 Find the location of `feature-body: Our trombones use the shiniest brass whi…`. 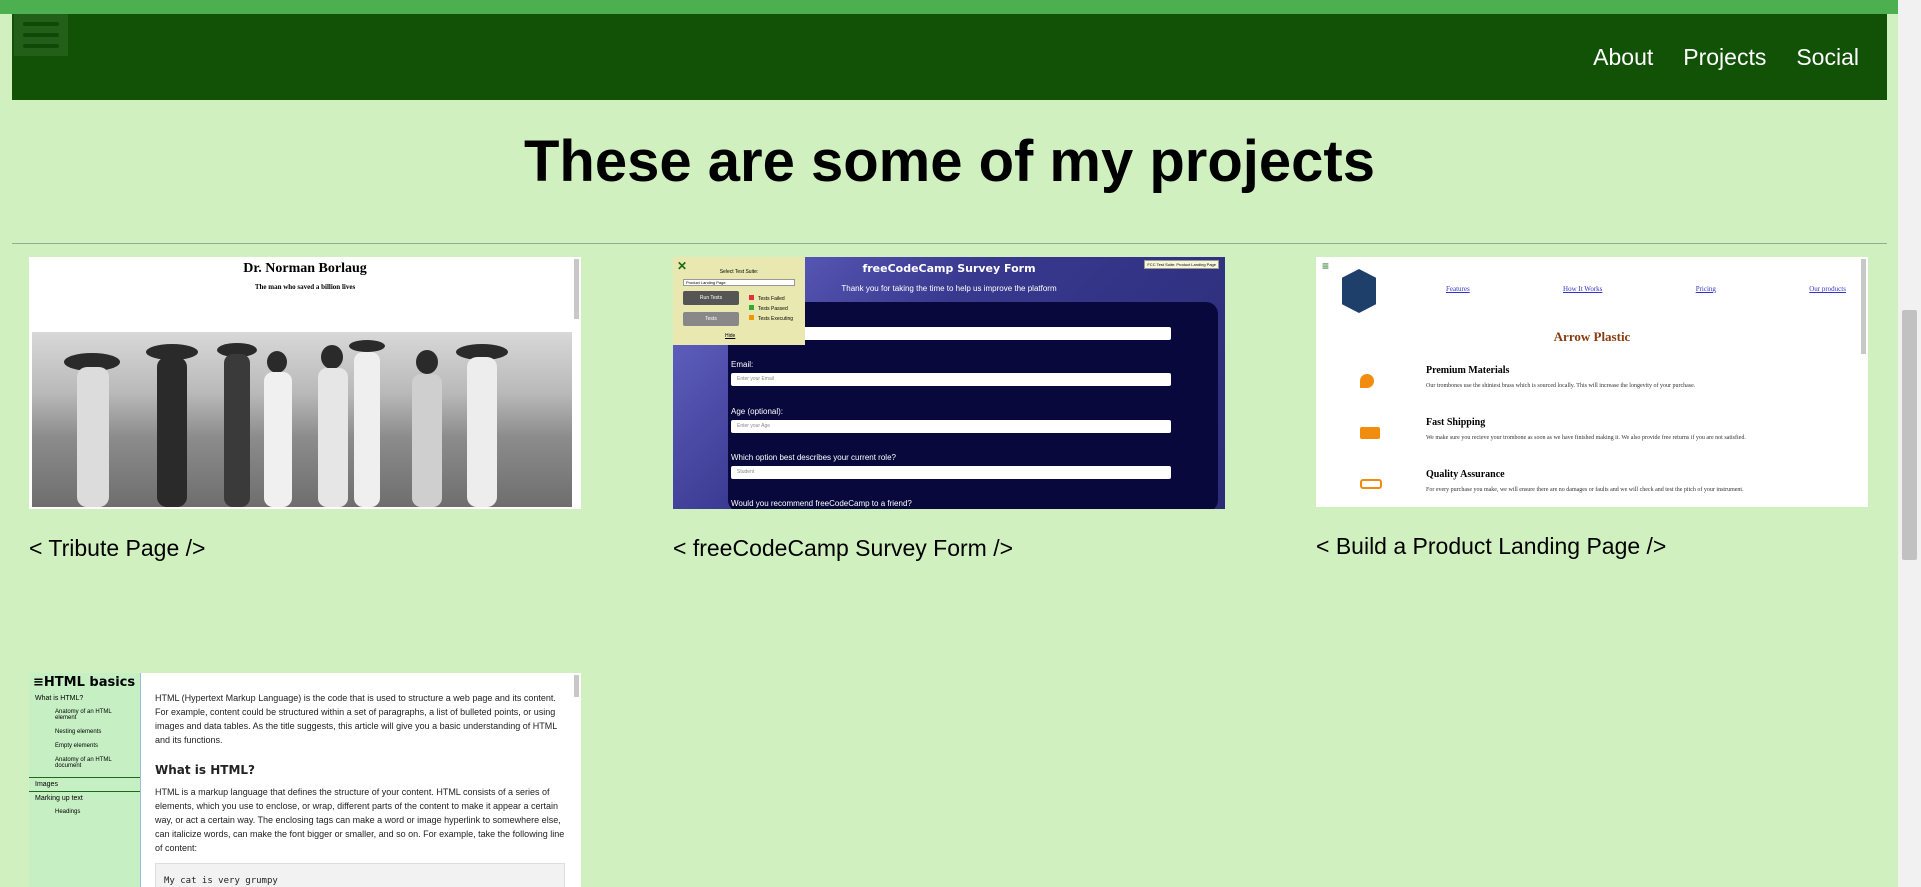

feature-body: Our trombones use the shiniest brass whi… is located at coordinates (1561, 386).